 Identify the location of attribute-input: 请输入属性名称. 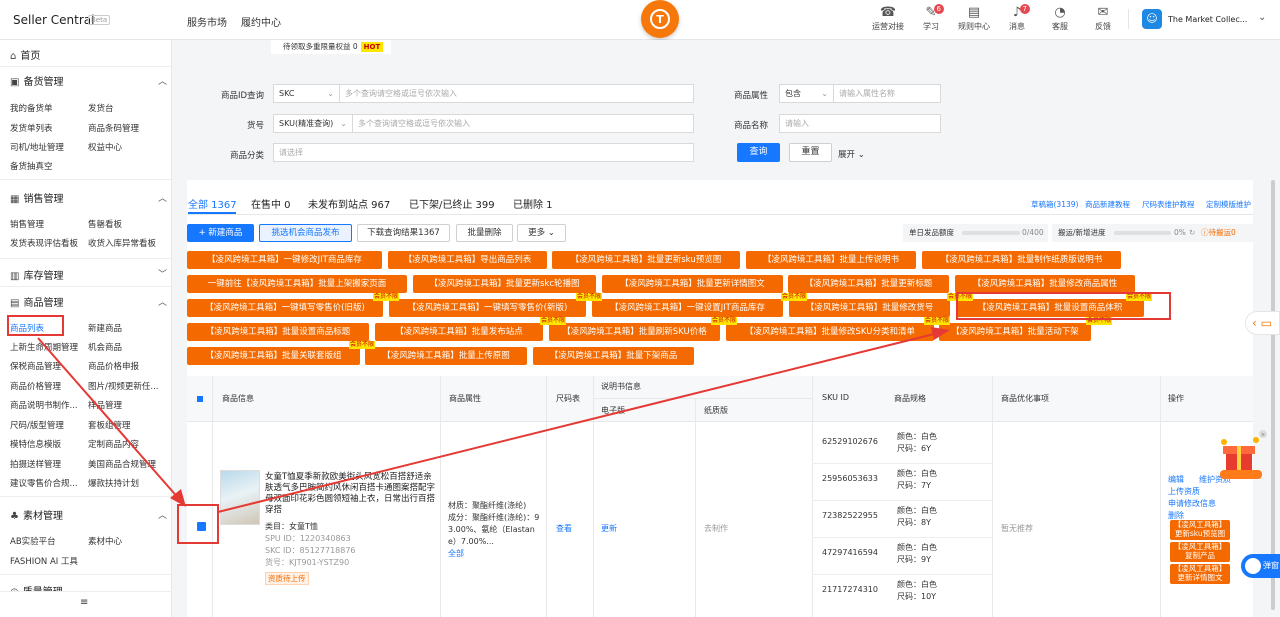
(887, 93).